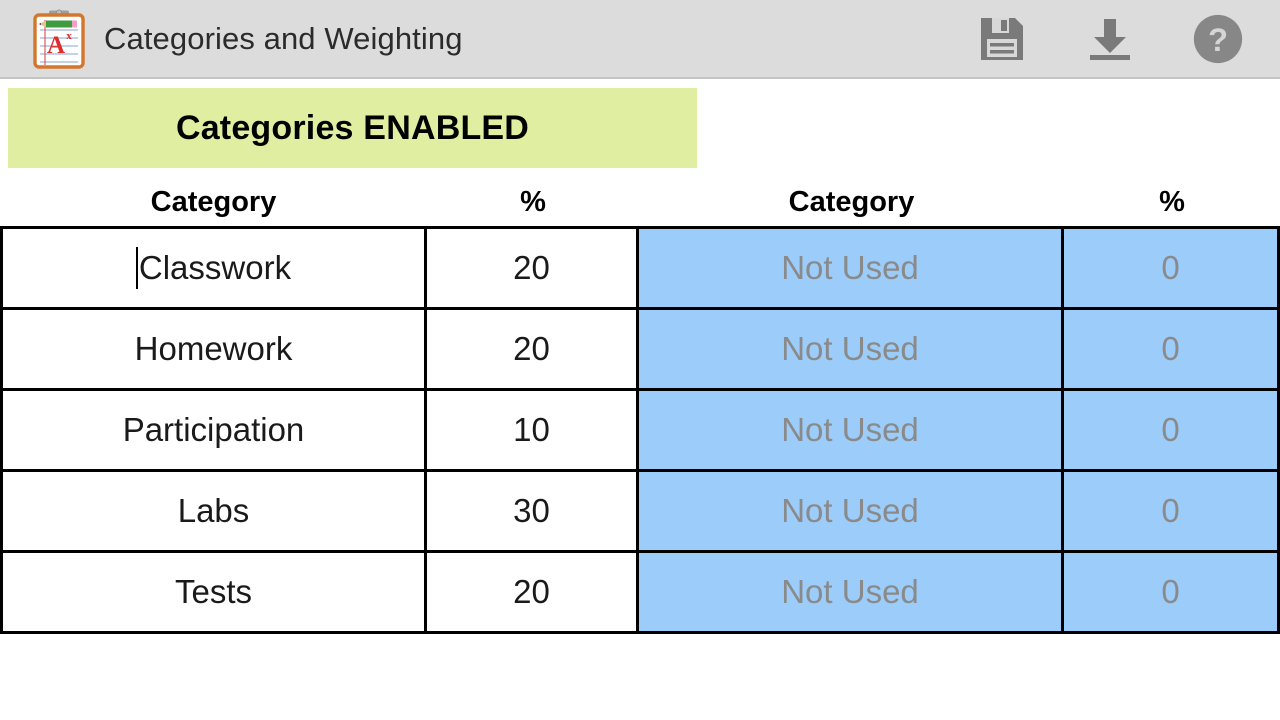  I want to click on category-input-1: Labs, so click(215, 511).